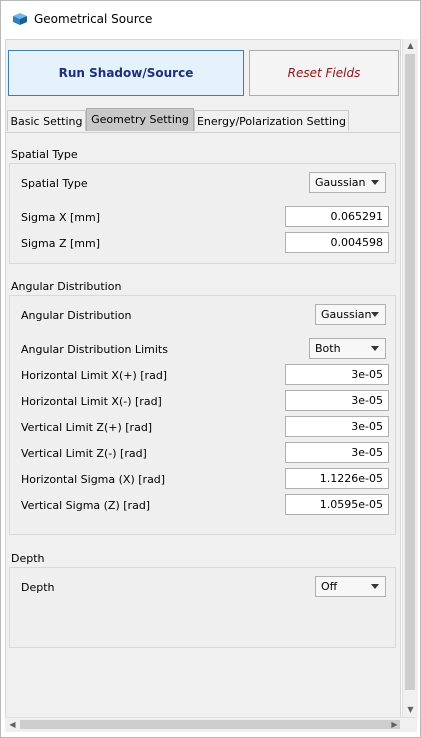 This screenshot has height=738, width=421. Describe the element at coordinates (86, 505) in the screenshot. I see `vertical-sigma-label: Vertical Sigma (Z) [rad]` at that location.